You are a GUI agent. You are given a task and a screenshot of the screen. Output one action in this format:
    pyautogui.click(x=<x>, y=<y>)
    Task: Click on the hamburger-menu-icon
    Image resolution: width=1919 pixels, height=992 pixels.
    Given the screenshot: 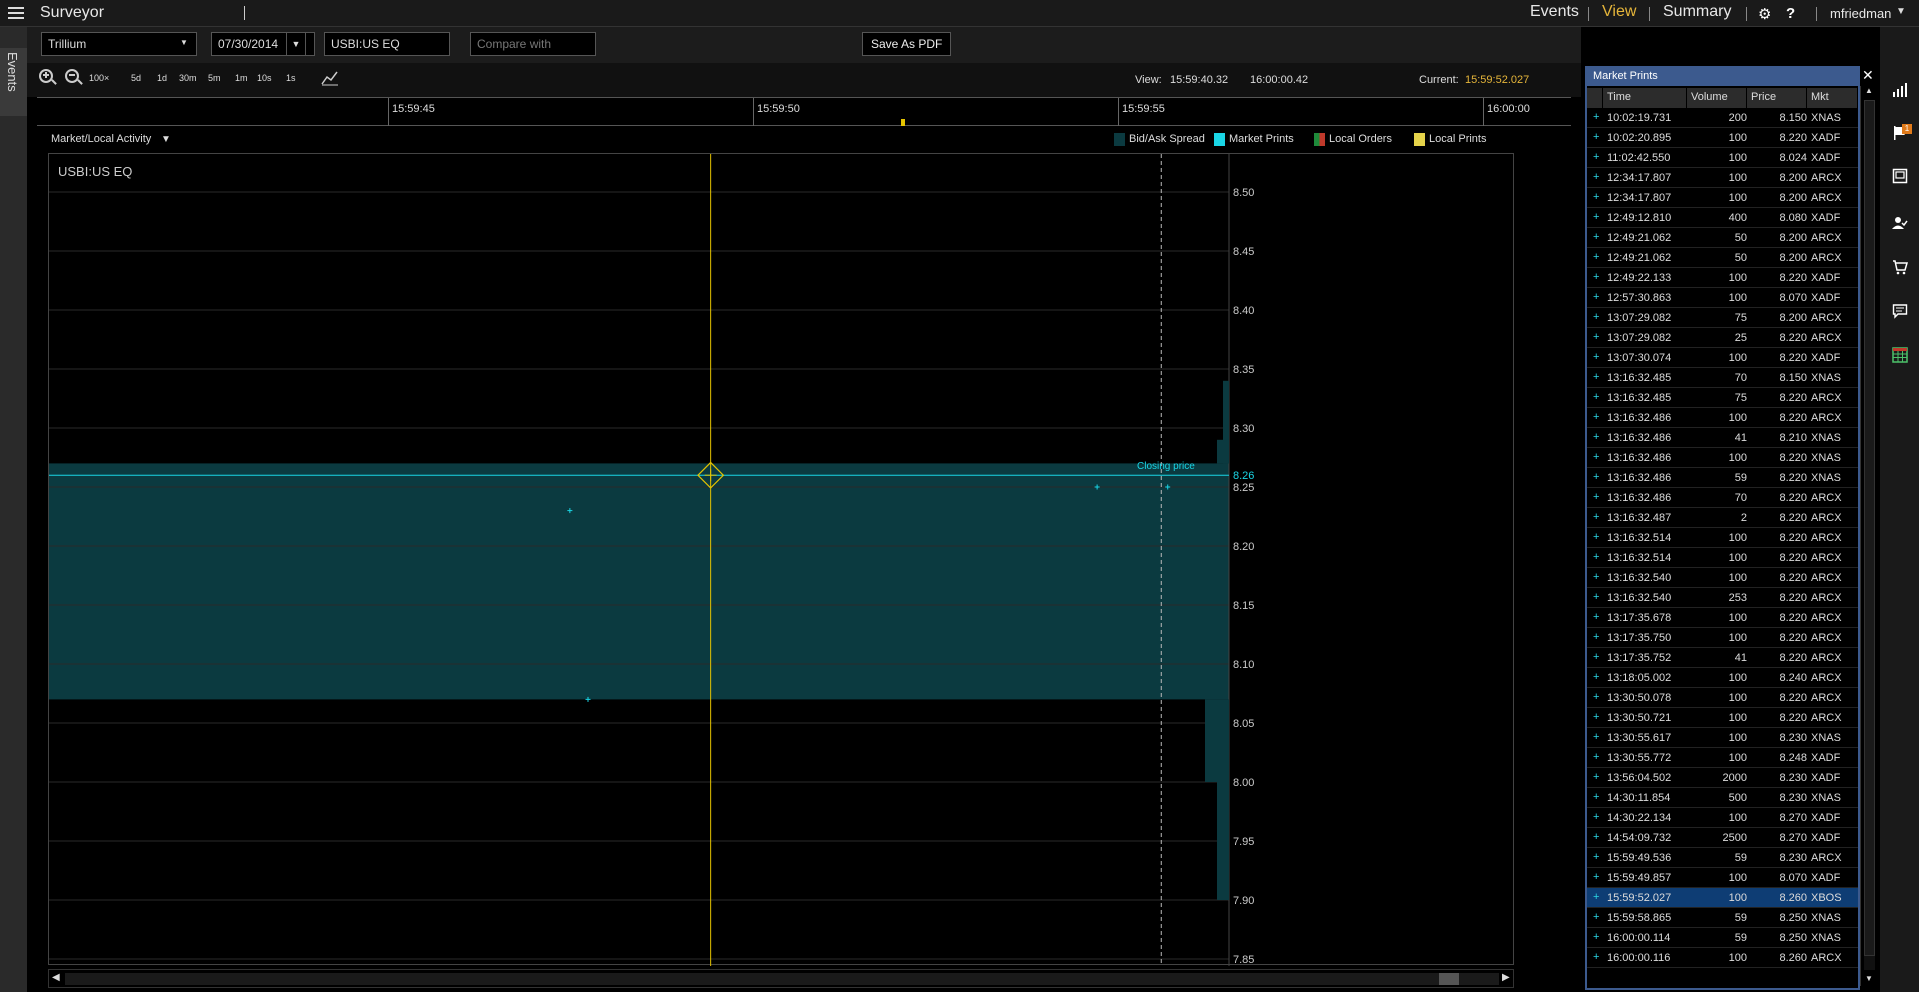 What is the action you would take?
    pyautogui.click(x=16, y=13)
    